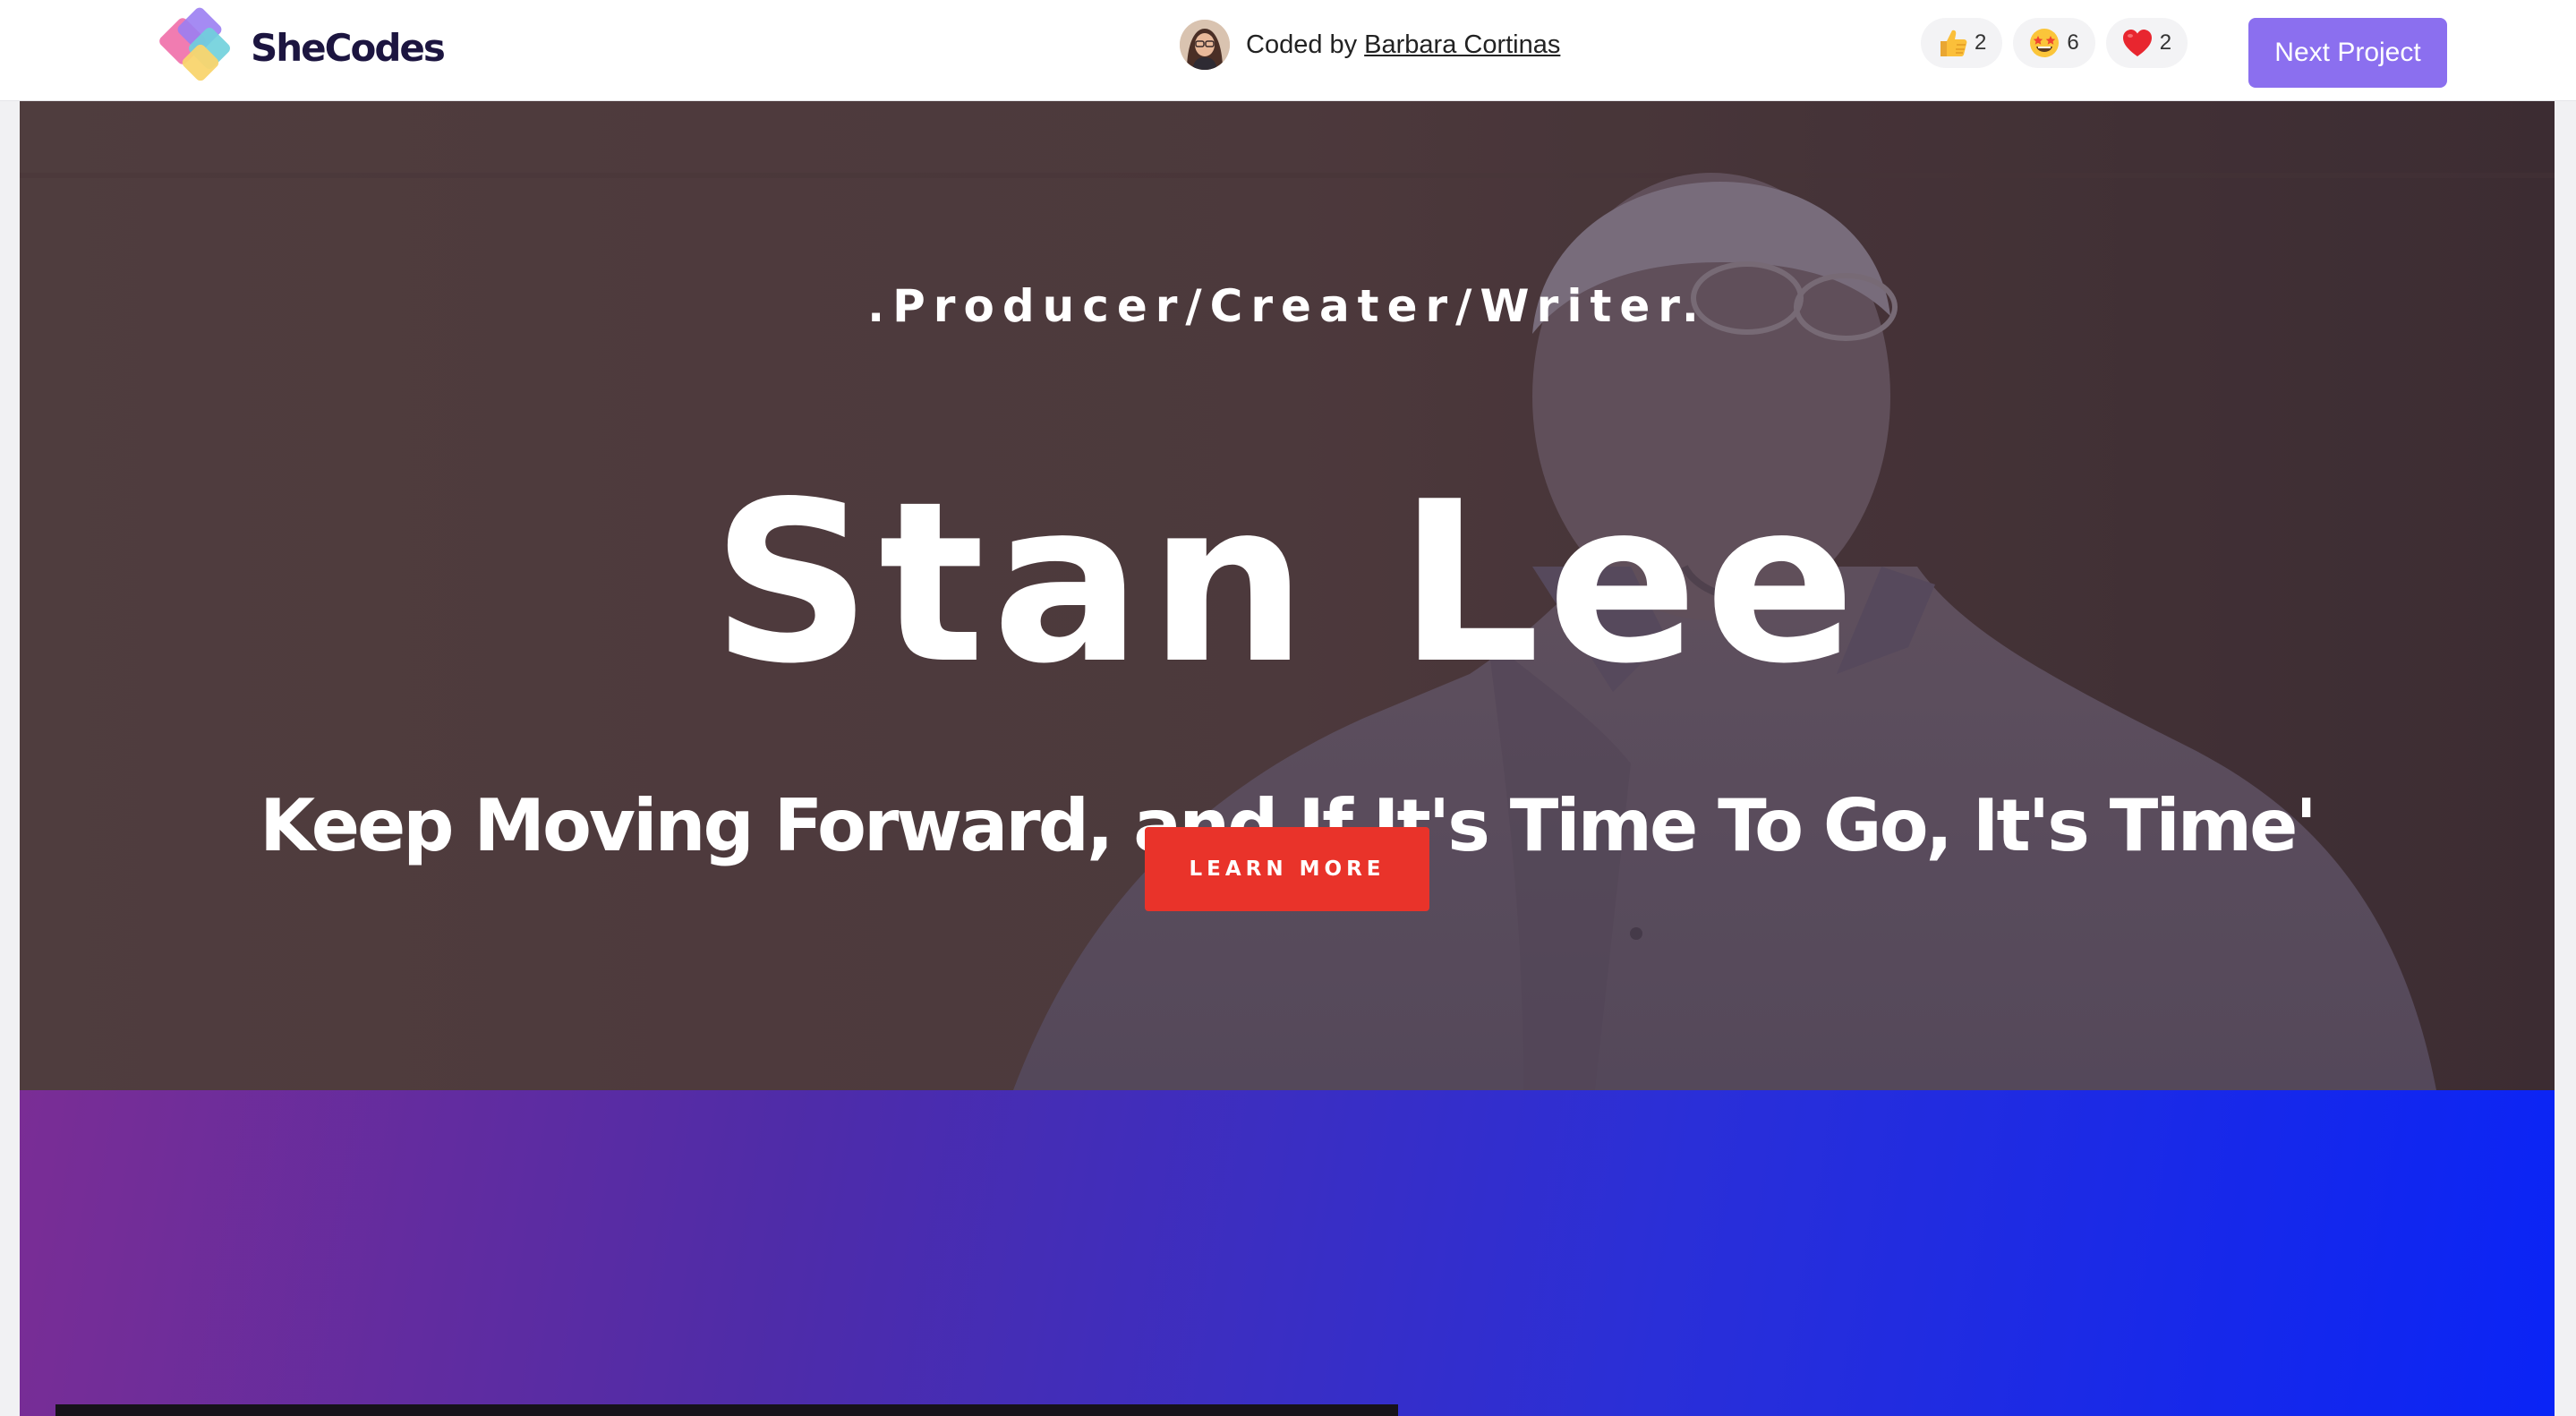 The height and width of the screenshot is (1416, 2576). Describe the element at coordinates (726, 1410) in the screenshot. I see `gallery-image` at that location.